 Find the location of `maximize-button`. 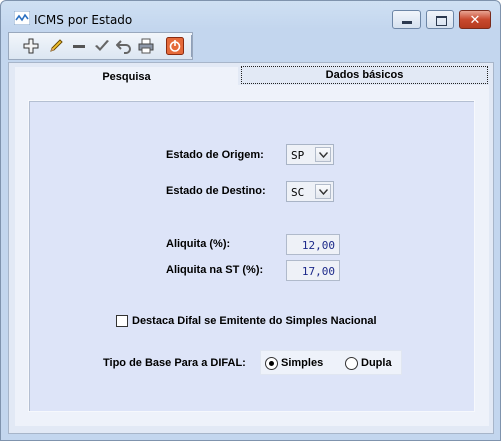

maximize-button is located at coordinates (440, 19).